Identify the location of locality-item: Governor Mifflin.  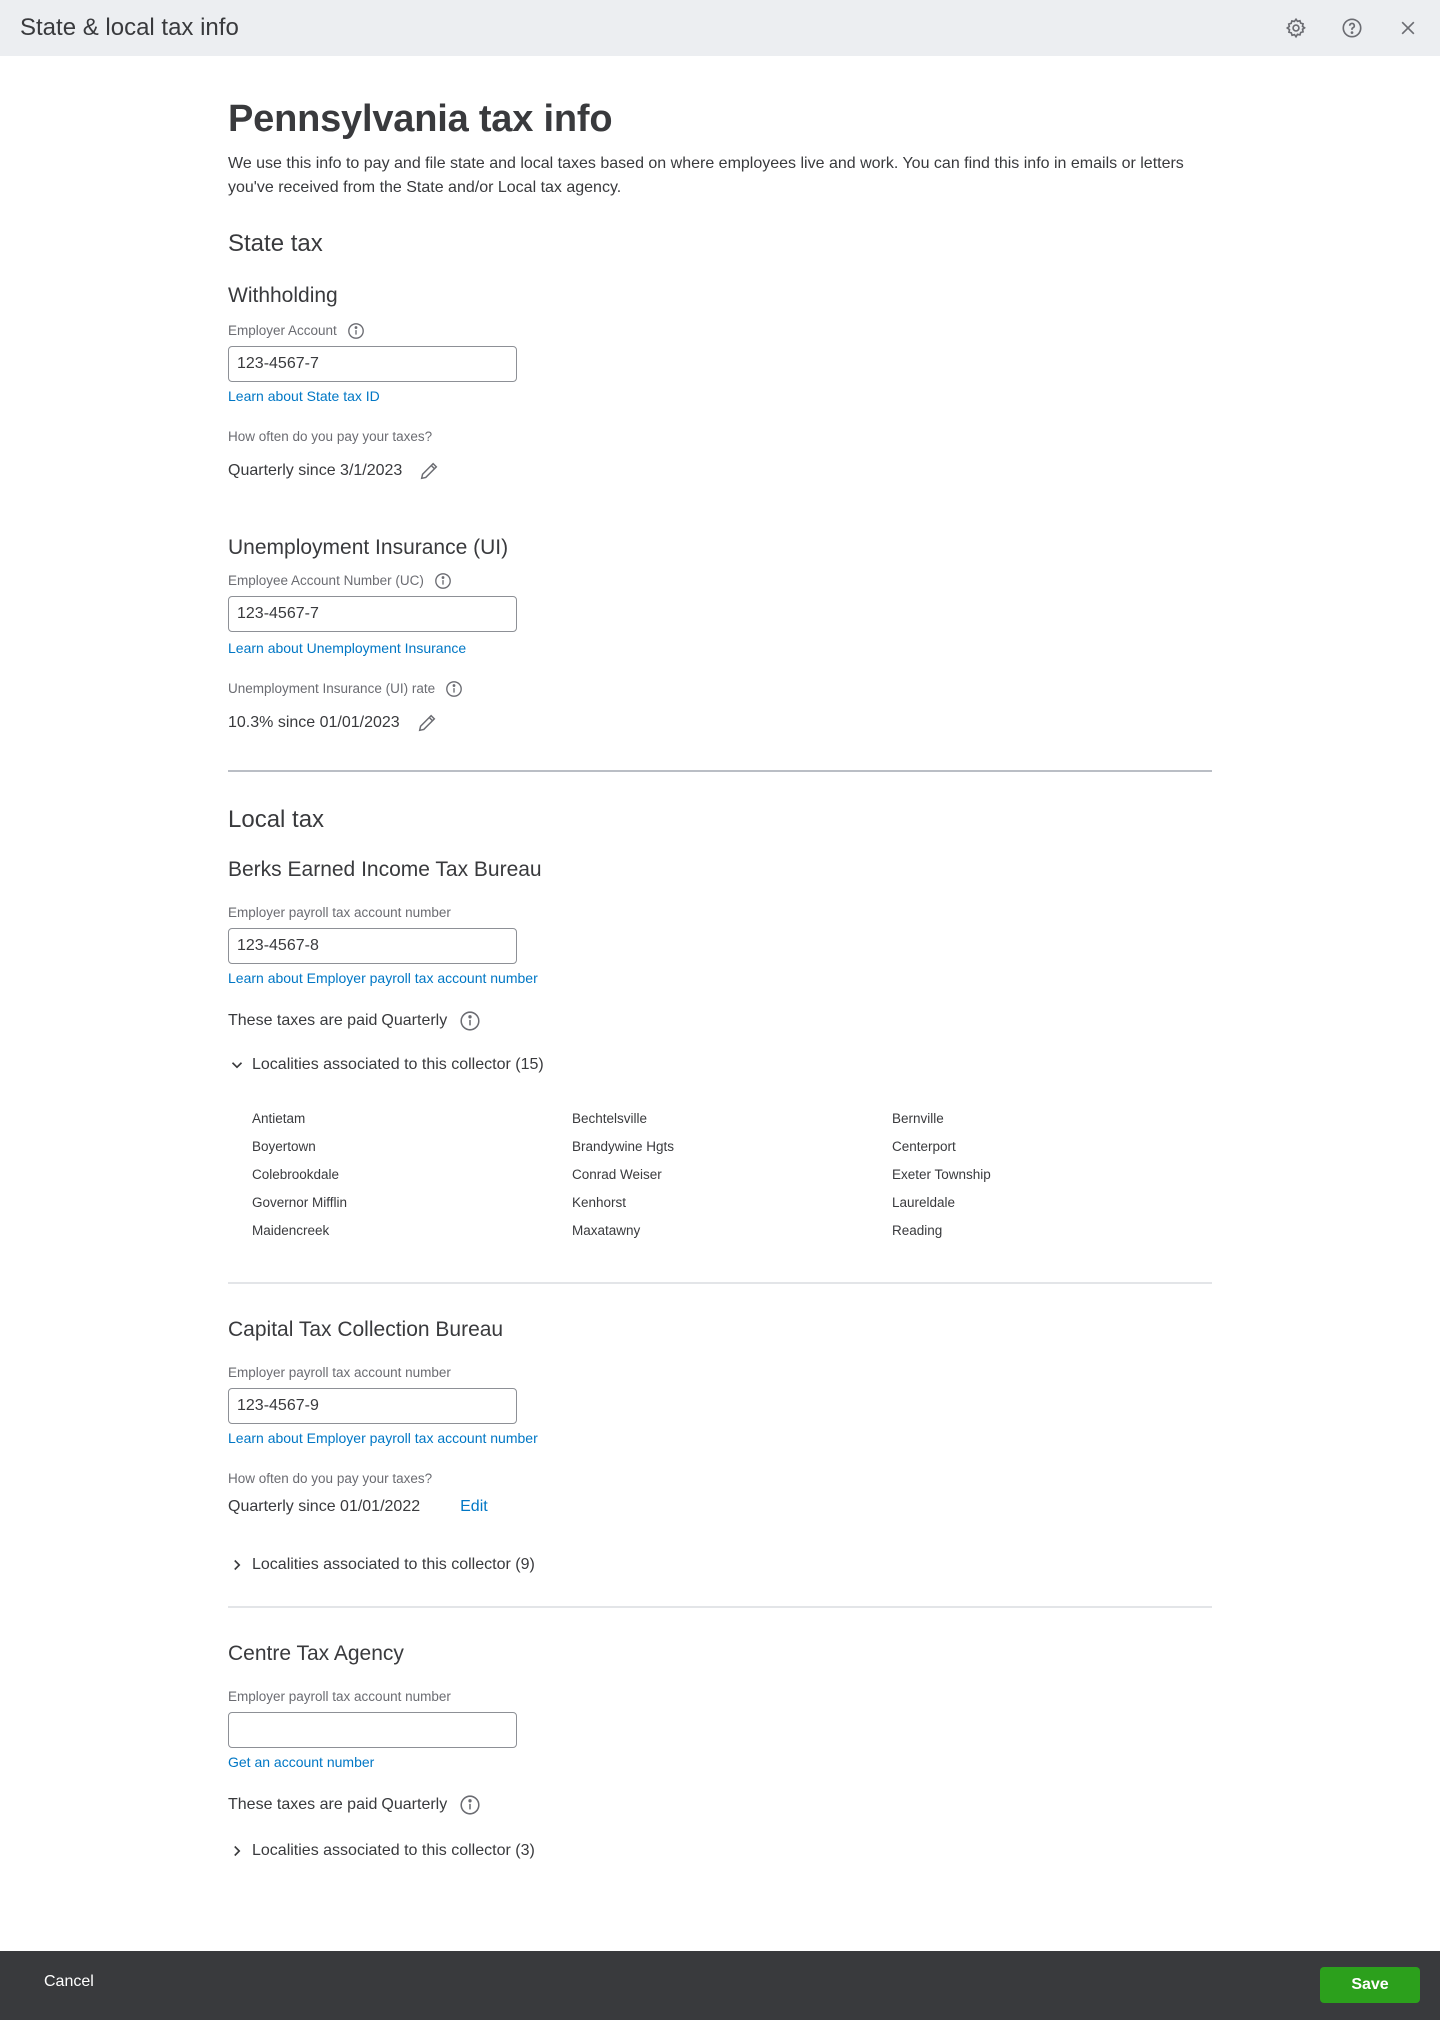
(300, 1202).